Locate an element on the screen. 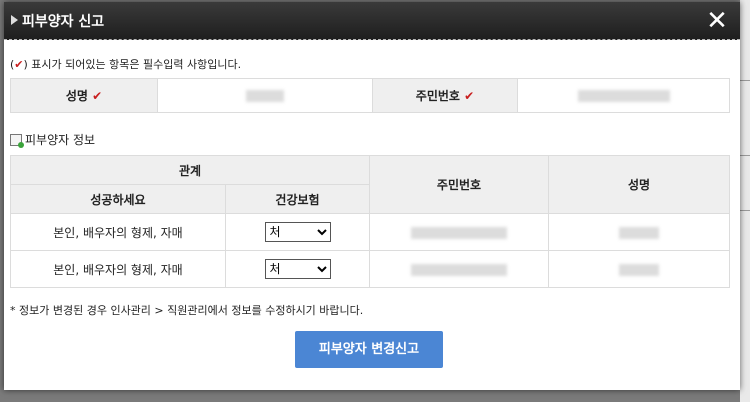 The image size is (750, 402). title-divider is located at coordinates (372, 39).